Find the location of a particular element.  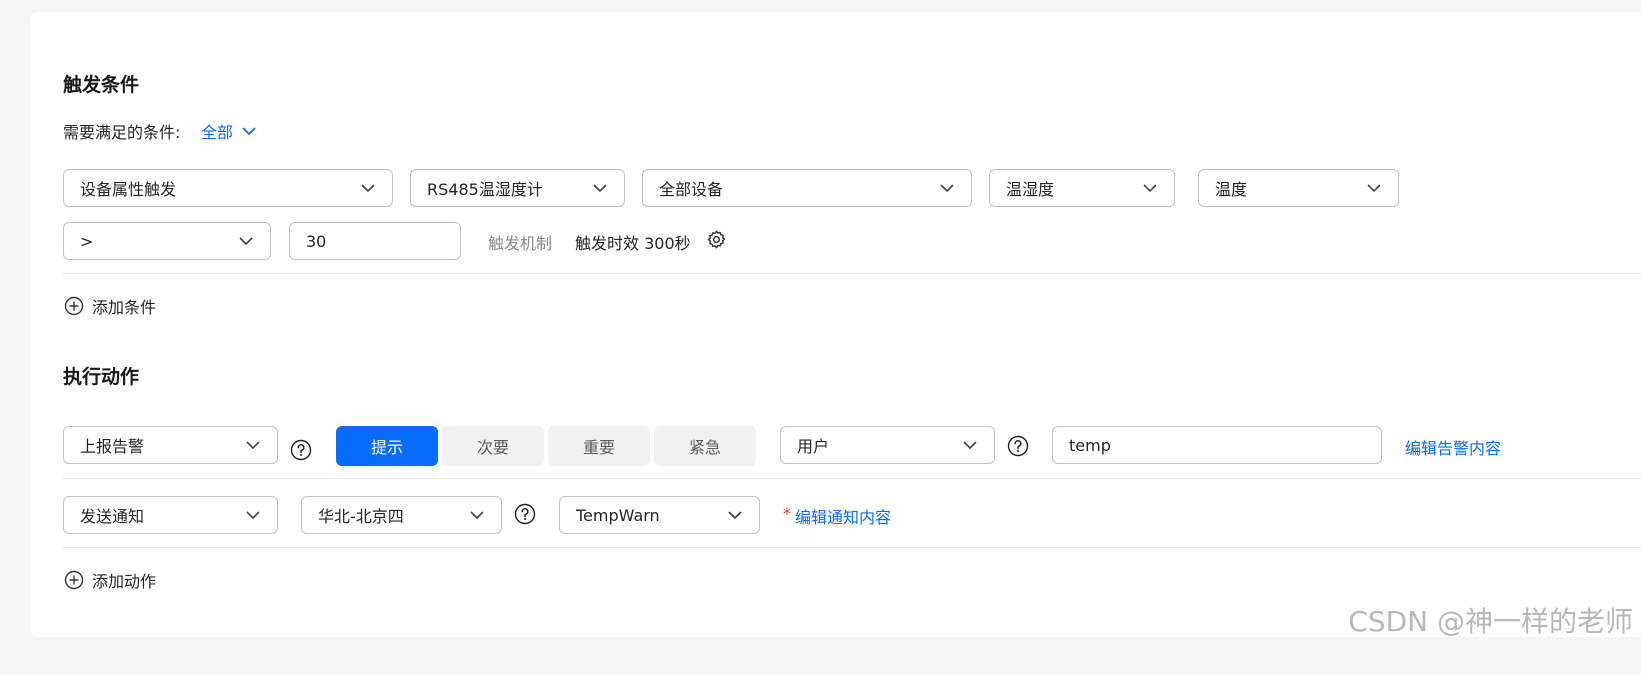

region-value: 华北-北京四 is located at coordinates (361, 516).